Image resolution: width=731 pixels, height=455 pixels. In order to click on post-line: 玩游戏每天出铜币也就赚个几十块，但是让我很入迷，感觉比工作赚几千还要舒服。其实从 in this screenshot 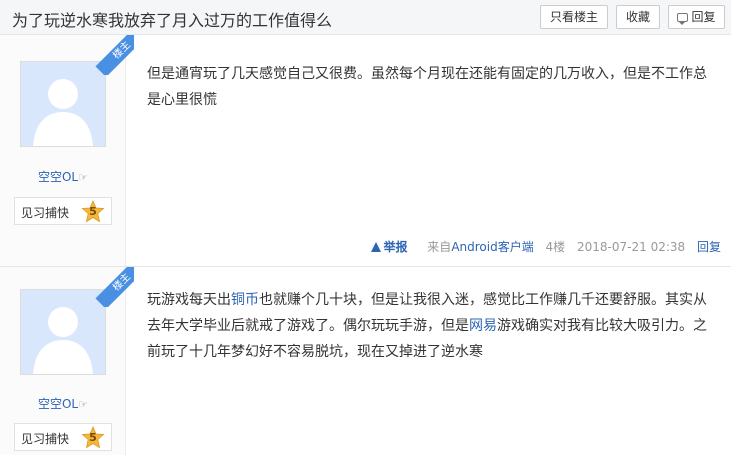, I will do `click(430, 300)`.